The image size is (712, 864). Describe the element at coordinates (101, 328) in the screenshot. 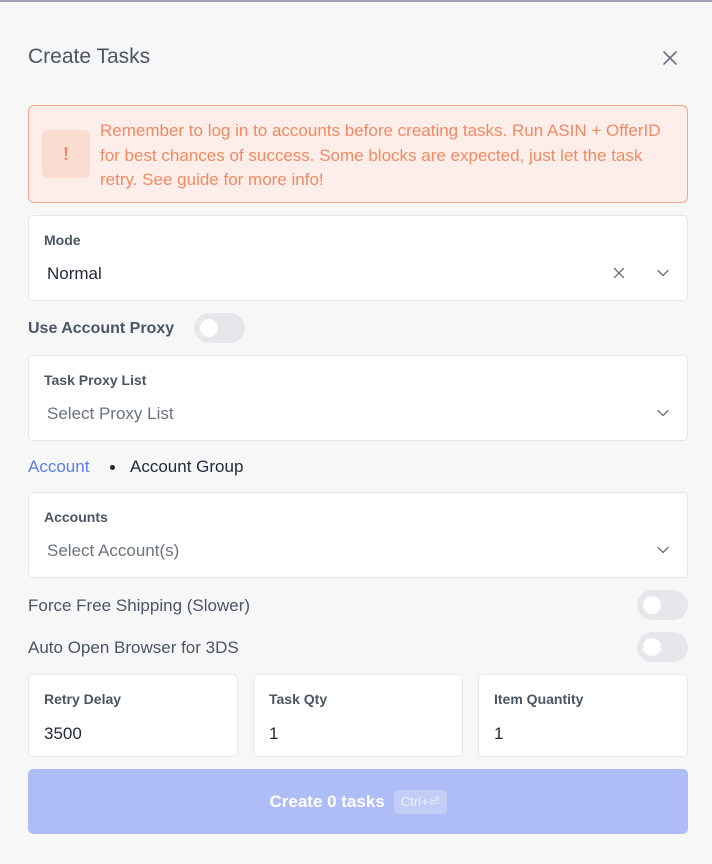

I see `use-account-proxy-label: Use Account Proxy` at that location.